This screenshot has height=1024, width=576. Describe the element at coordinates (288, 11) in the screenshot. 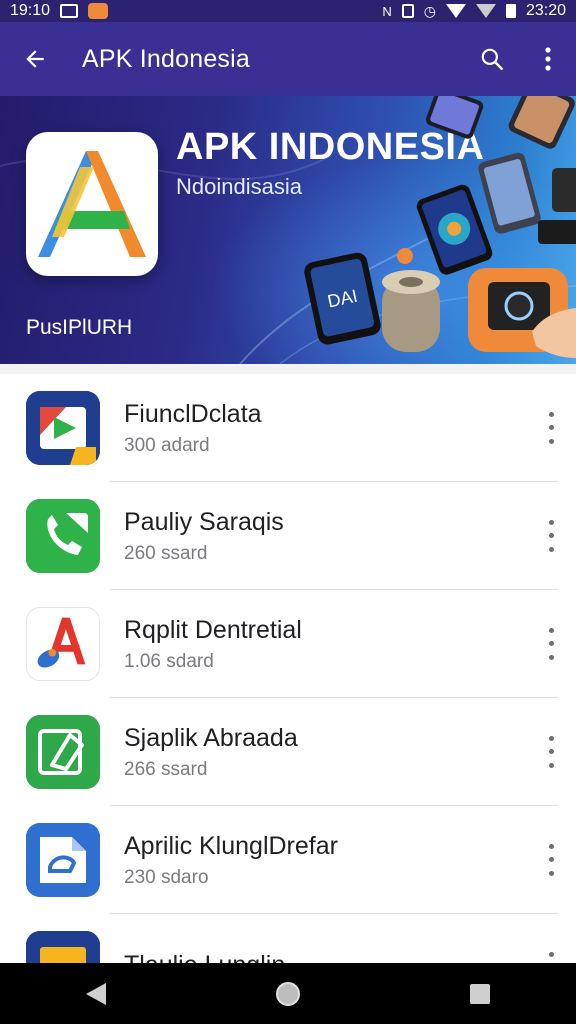

I see `status-bar: 19:10 N ◷ 23:20` at that location.